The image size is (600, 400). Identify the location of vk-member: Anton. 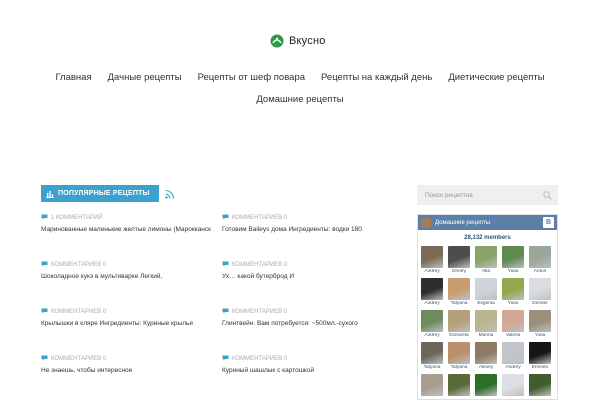
(540, 261).